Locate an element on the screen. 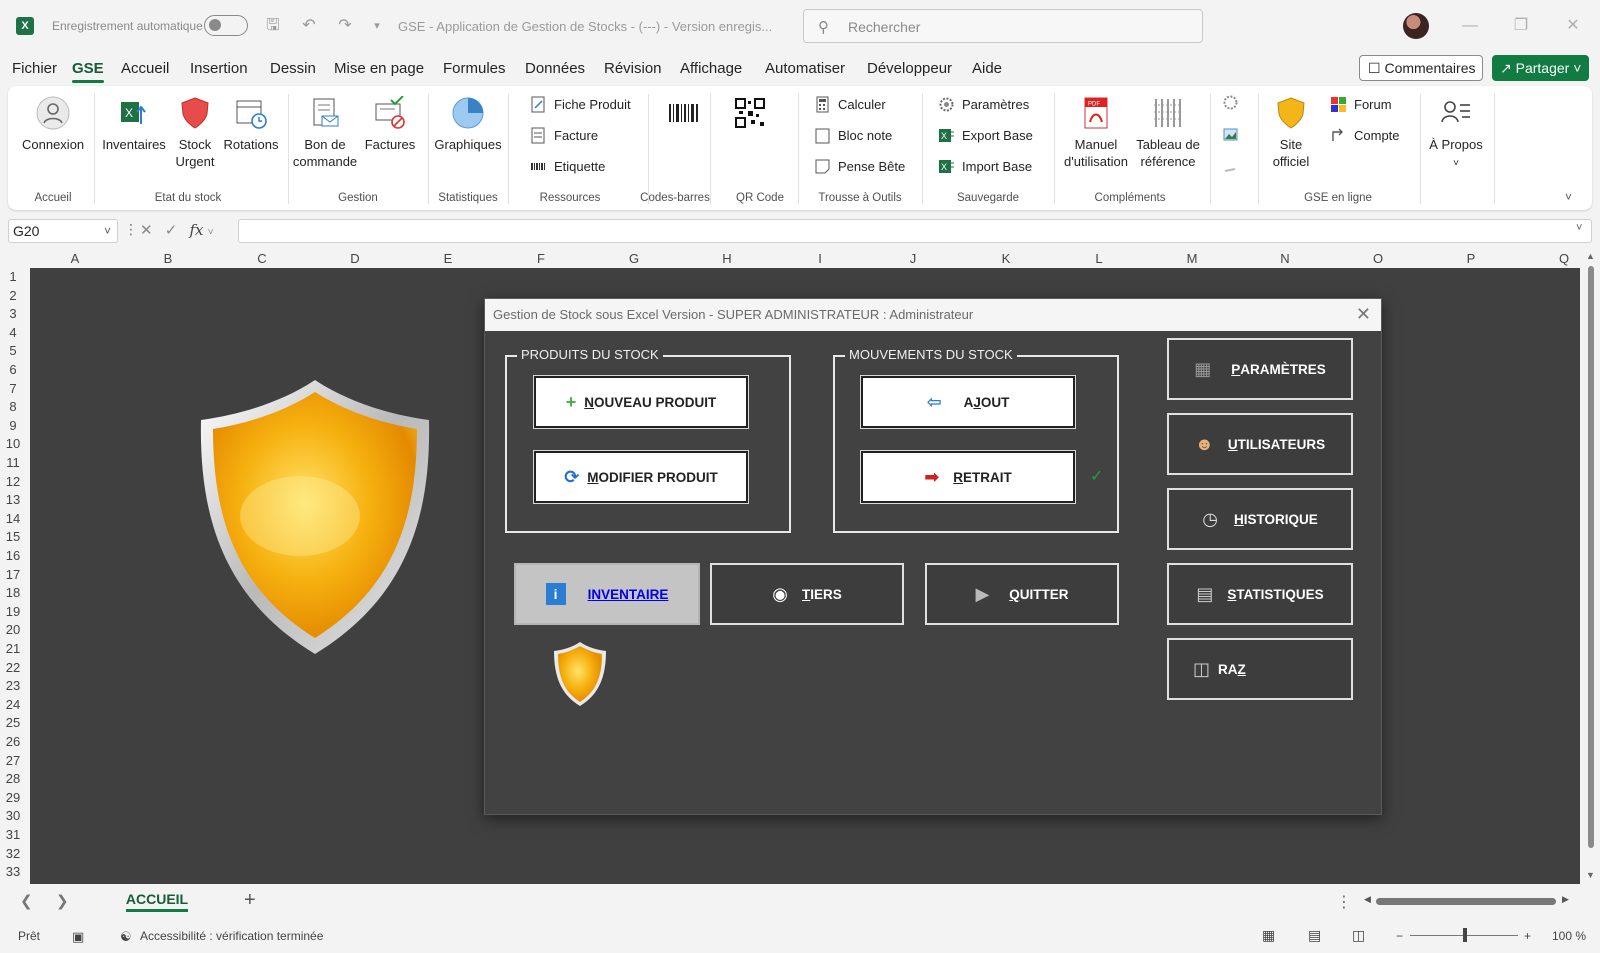 This screenshot has height=953, width=1600. codes-barres-button is located at coordinates (684, 118).